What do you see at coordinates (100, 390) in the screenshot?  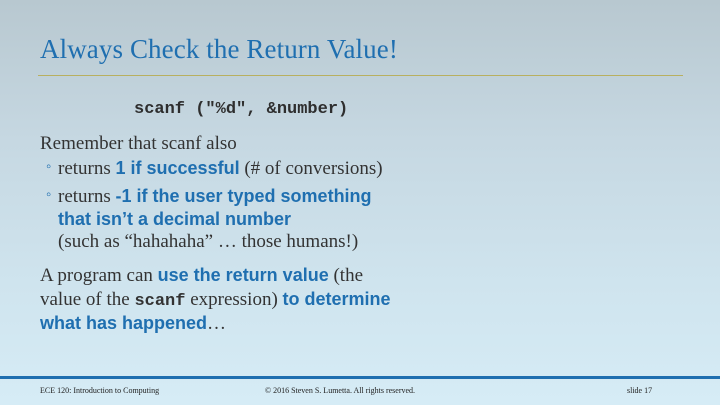 I see `footer-course: ECE 120: Introduction to Computing` at bounding box center [100, 390].